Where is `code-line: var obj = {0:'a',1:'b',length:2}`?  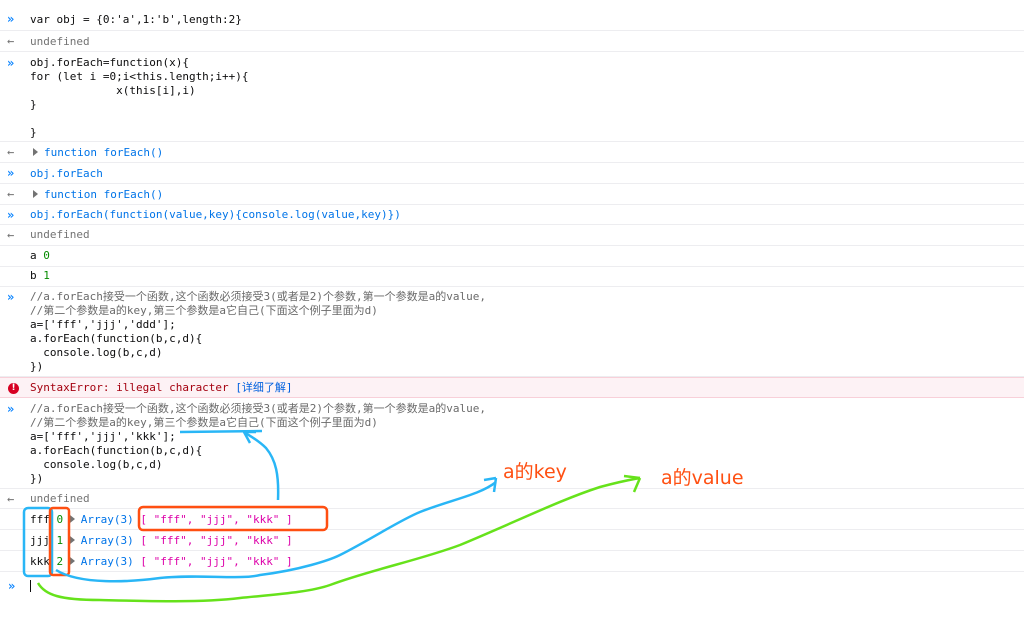 code-line: var obj = {0:'a',1:'b',length:2} is located at coordinates (136, 19).